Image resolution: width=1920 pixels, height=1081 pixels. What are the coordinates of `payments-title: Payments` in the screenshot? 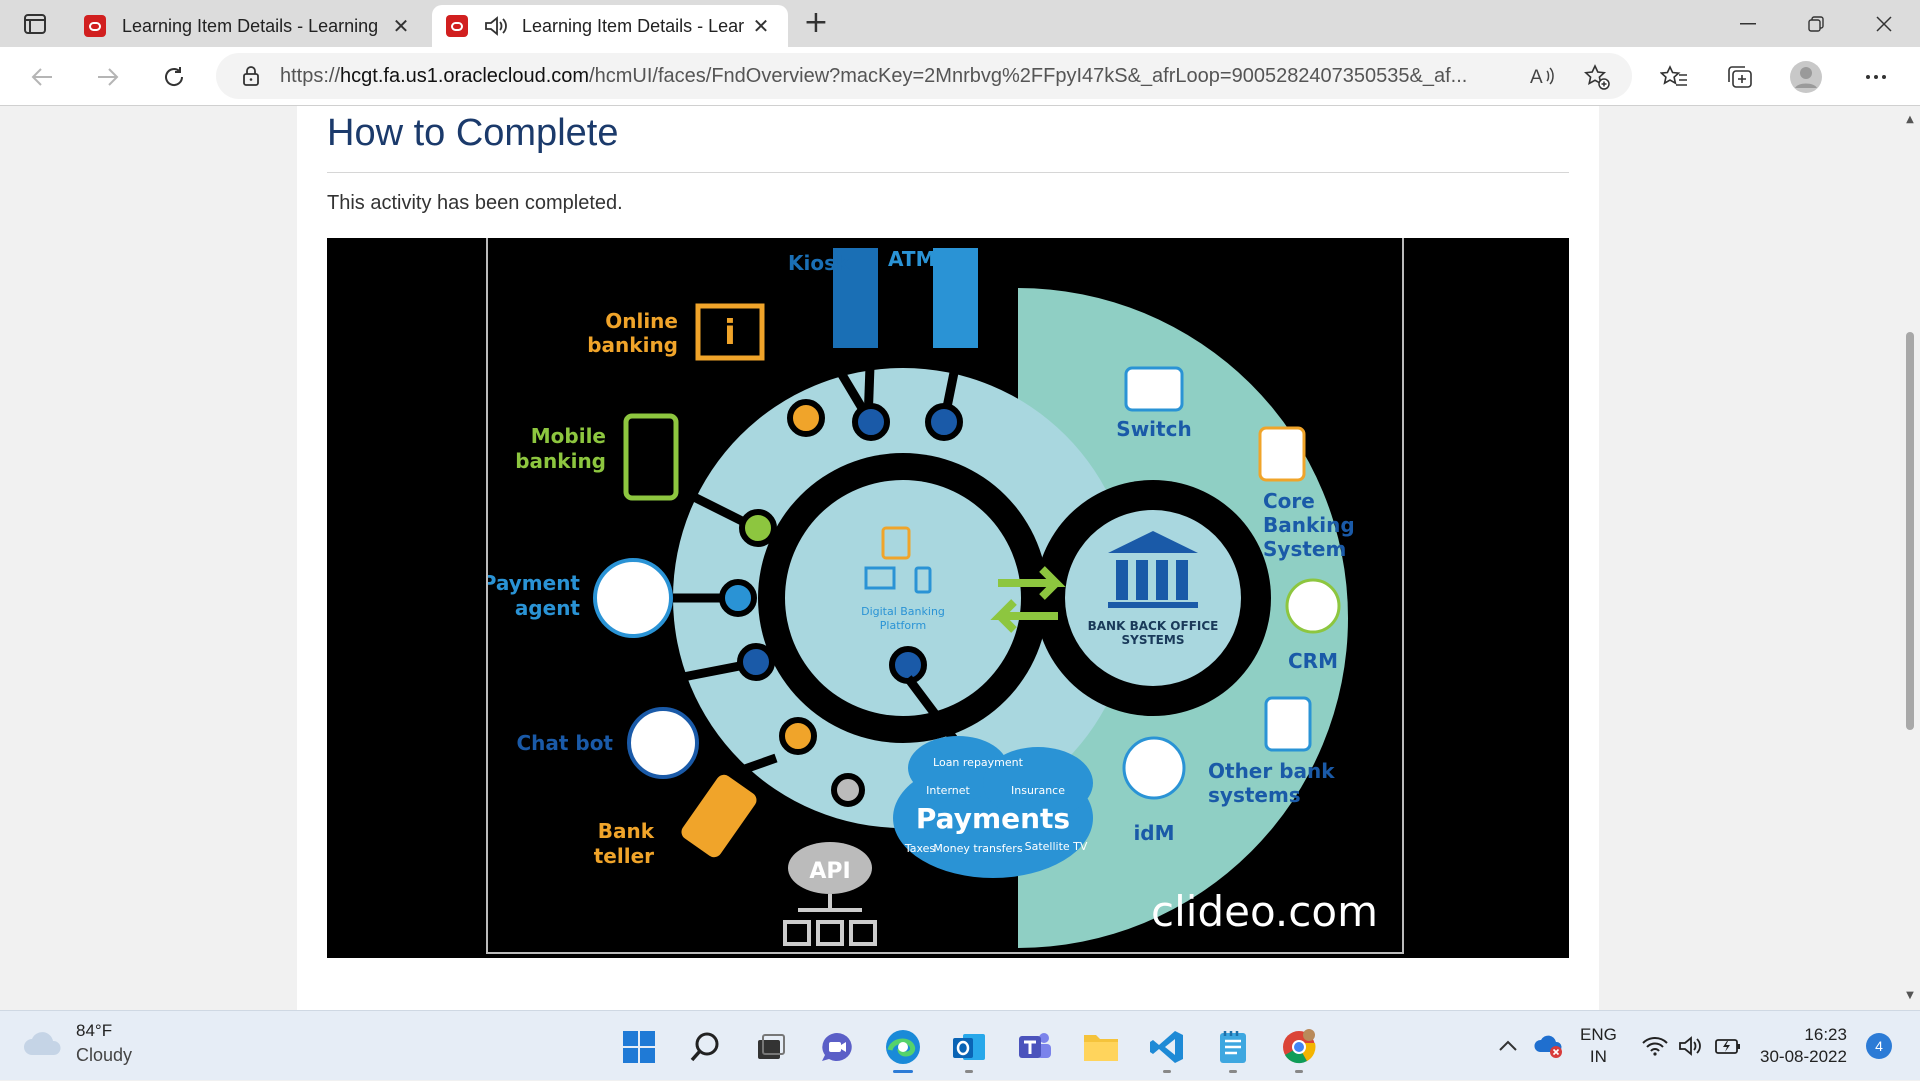 It's located at (993, 818).